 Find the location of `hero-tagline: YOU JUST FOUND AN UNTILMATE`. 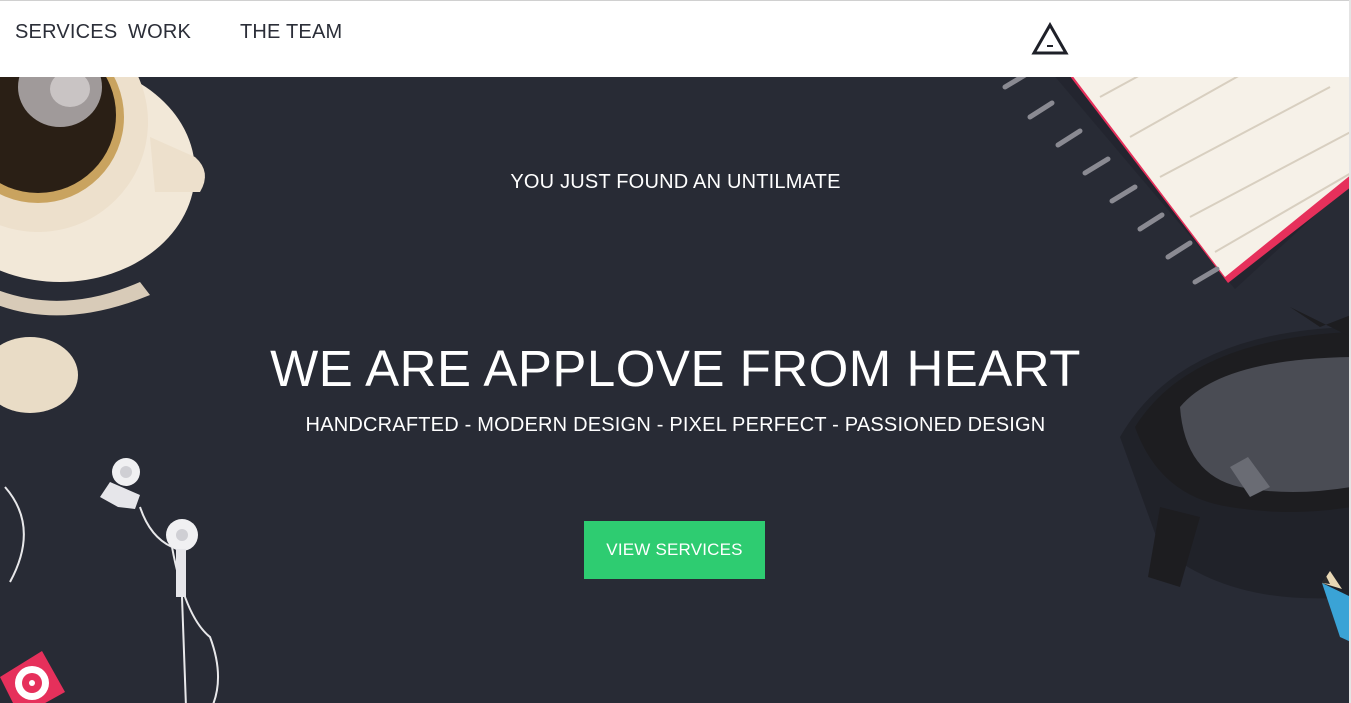

hero-tagline: YOU JUST FOUND AN UNTILMATE is located at coordinates (675, 182).